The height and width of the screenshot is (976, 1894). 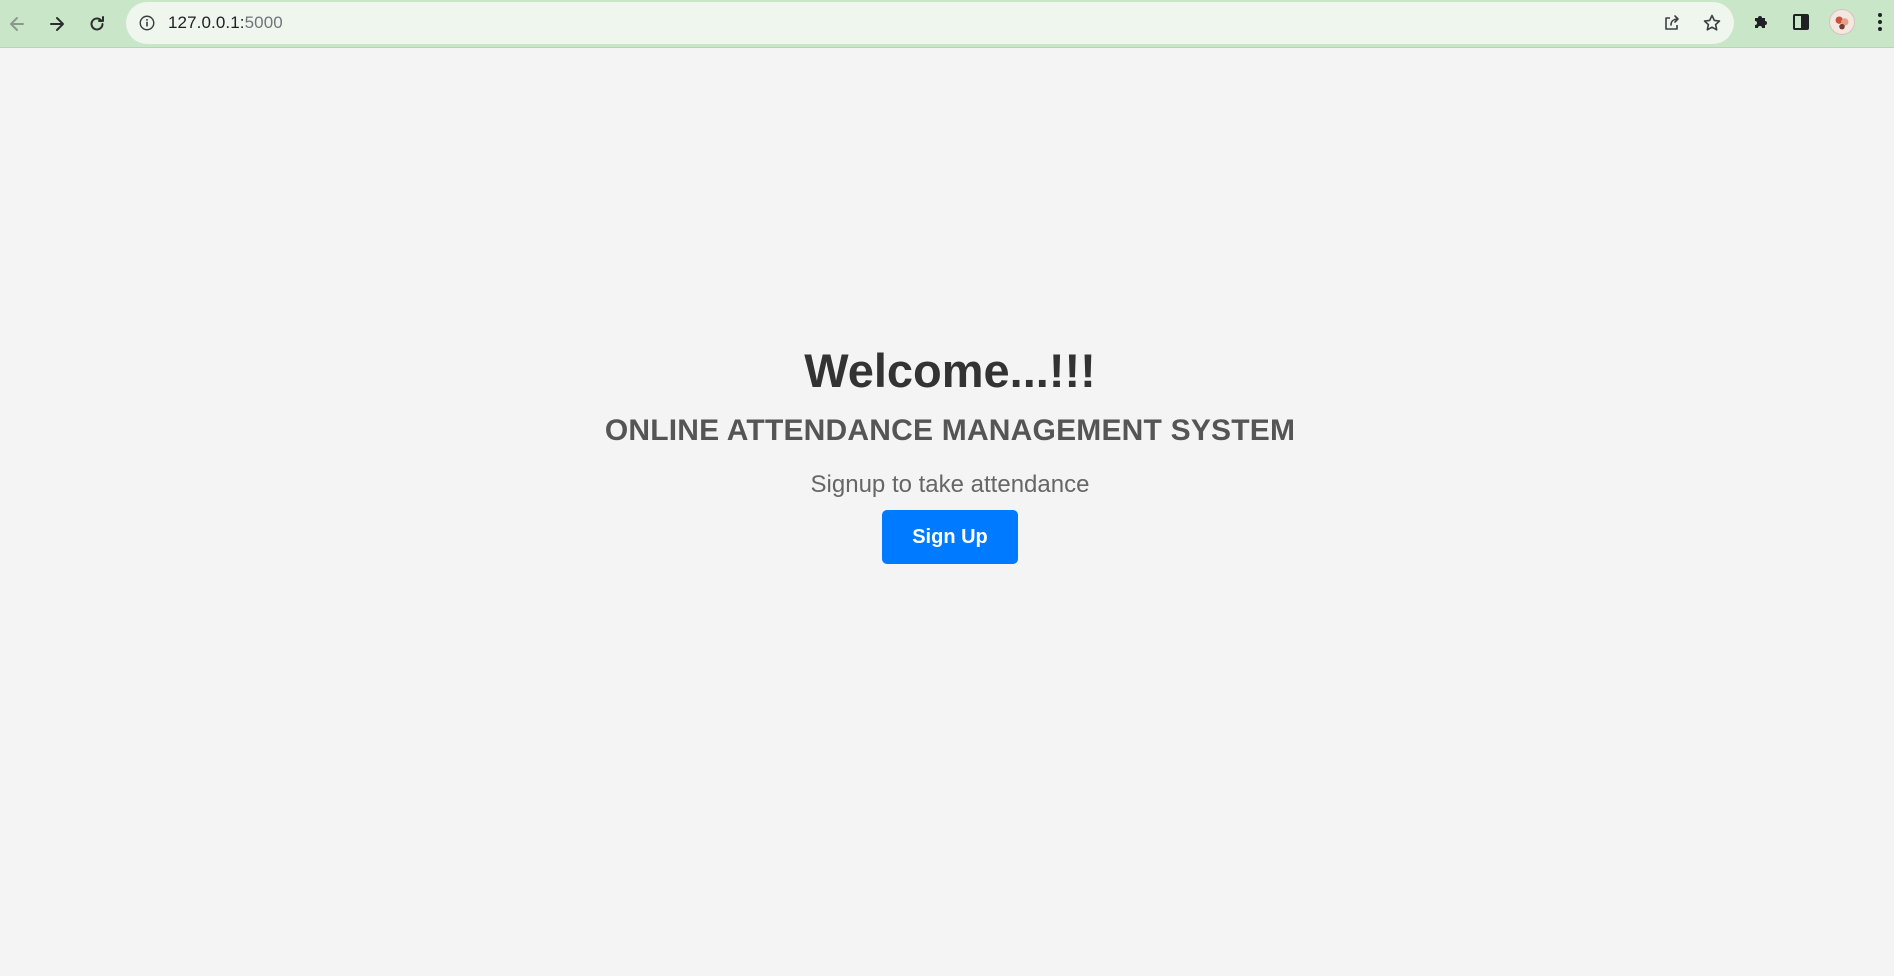 I want to click on reload-button, so click(x=97, y=24).